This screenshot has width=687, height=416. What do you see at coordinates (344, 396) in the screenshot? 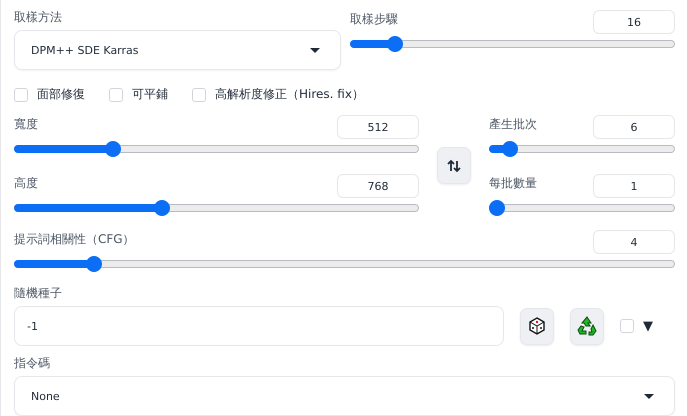
I see `script-dropdown: None` at bounding box center [344, 396].